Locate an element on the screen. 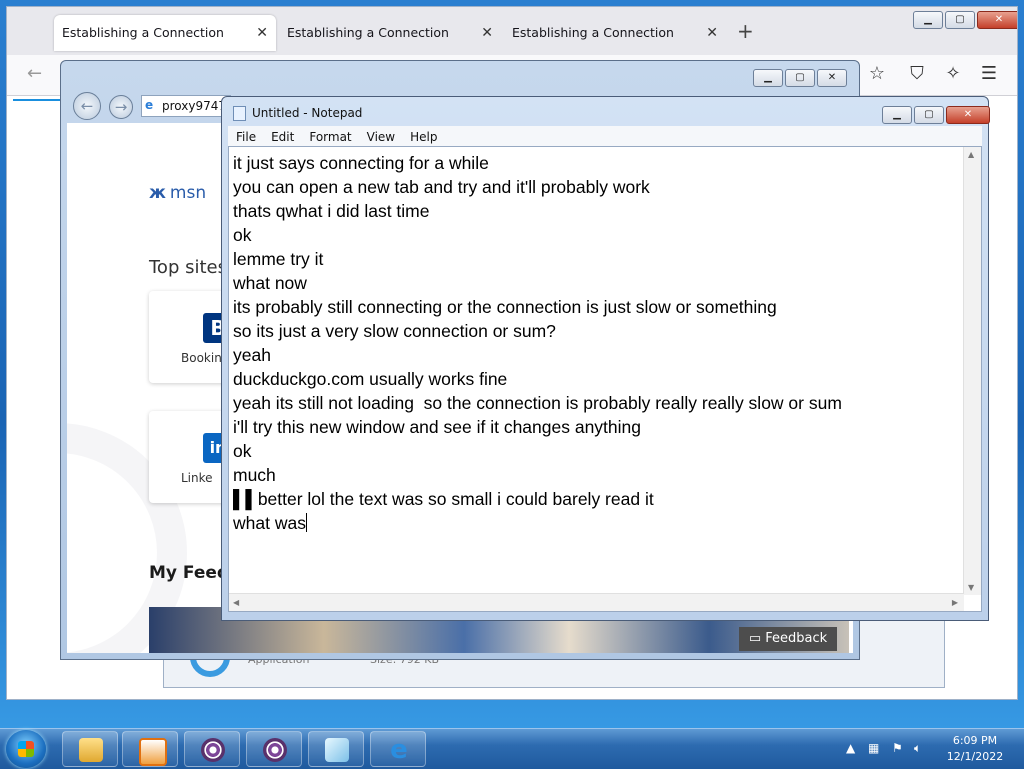  tab-3: Establishing a Connection ✕ is located at coordinates (615, 33).